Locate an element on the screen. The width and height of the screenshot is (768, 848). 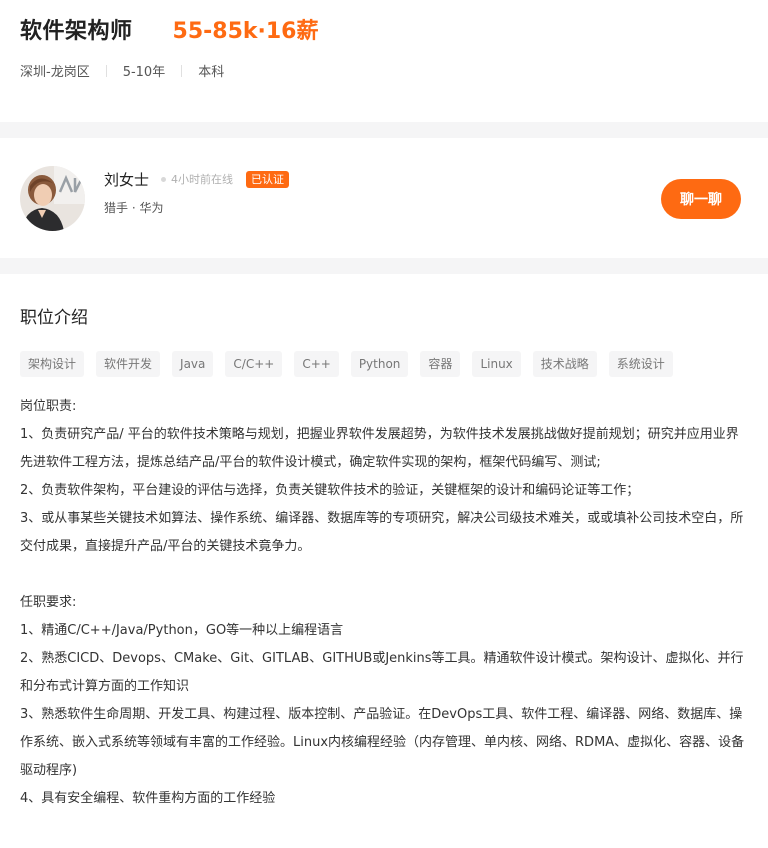
verified-badge: 已认证 is located at coordinates (268, 179).